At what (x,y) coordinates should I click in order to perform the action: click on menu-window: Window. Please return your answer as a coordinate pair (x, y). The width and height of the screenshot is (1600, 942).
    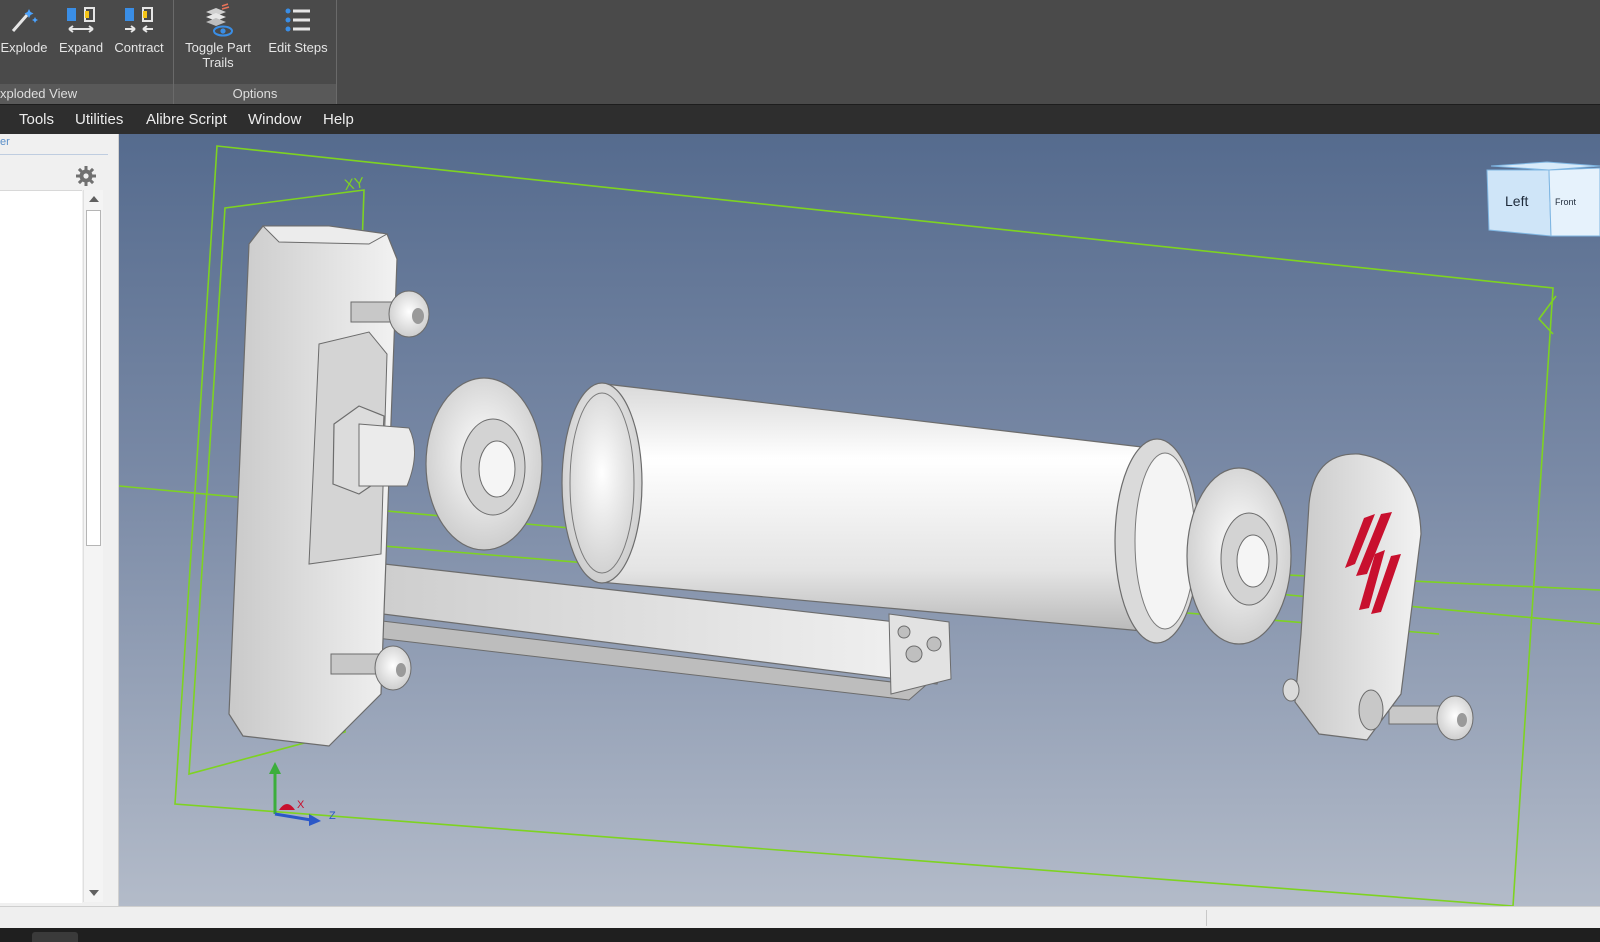
    Looking at the image, I should click on (274, 120).